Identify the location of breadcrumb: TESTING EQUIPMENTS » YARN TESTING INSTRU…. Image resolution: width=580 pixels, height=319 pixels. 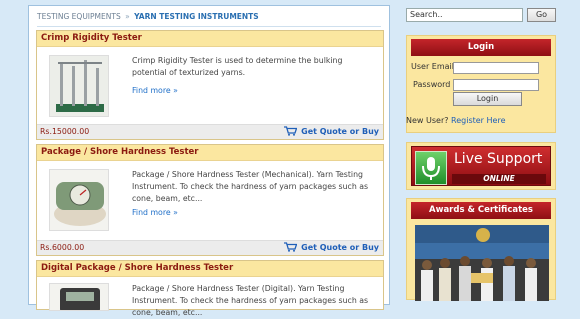
(209, 19).